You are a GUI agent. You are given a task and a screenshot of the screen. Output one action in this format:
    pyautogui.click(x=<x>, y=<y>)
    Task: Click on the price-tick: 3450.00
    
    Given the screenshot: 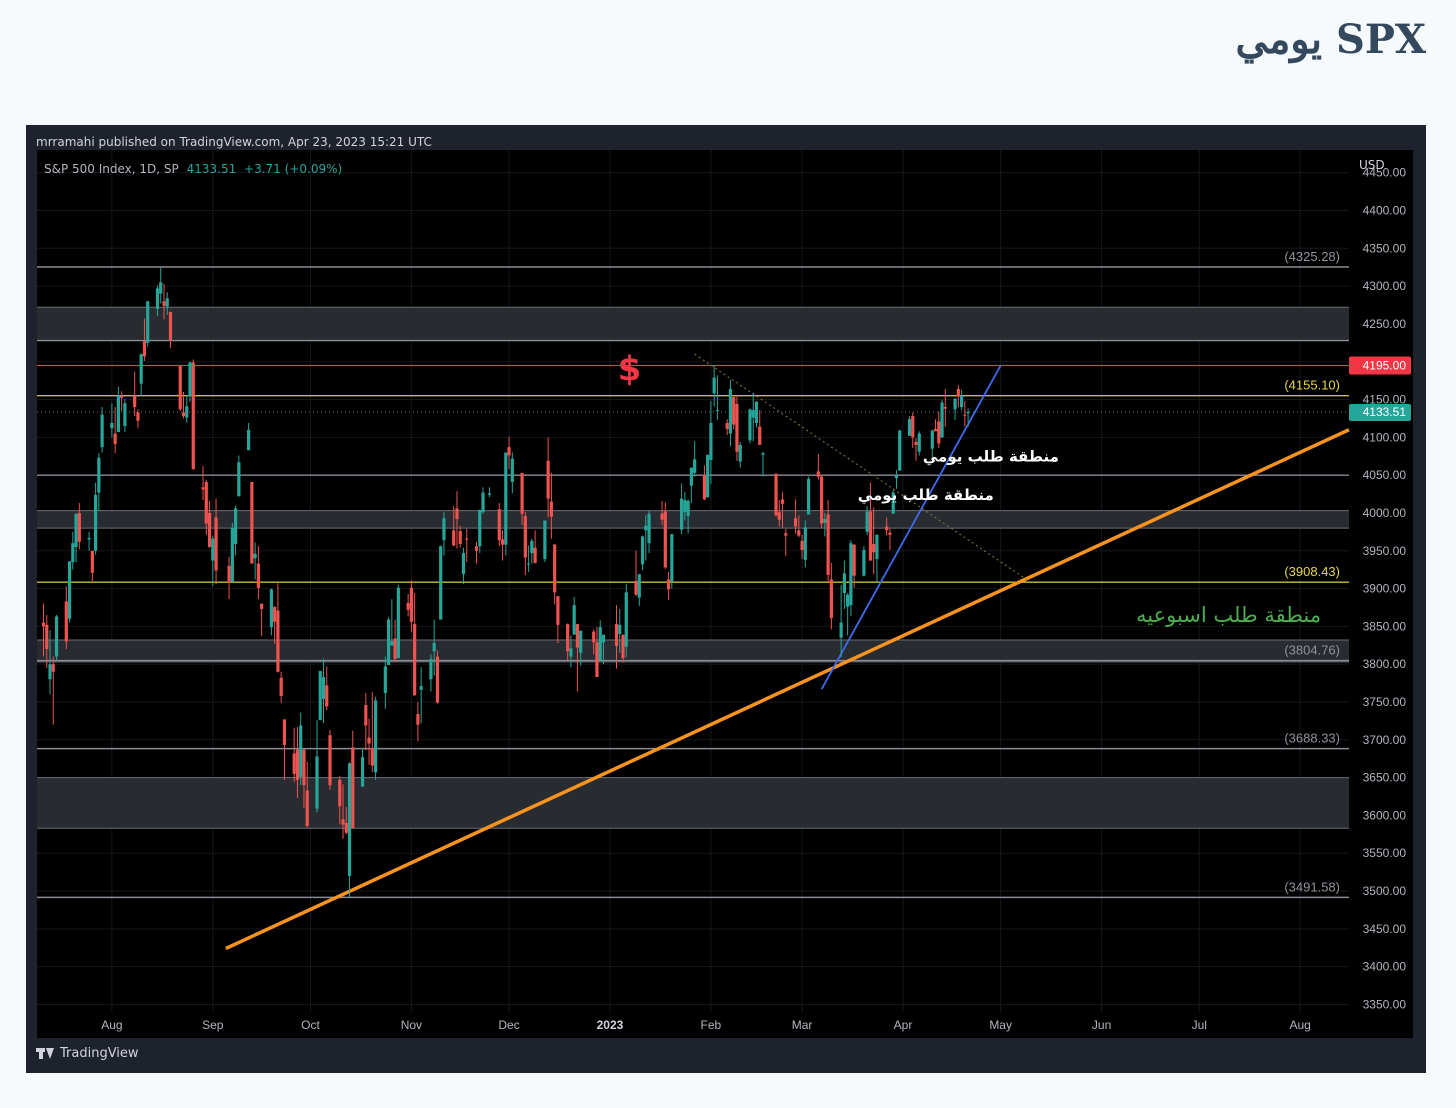 What is the action you would take?
    pyautogui.click(x=1385, y=929)
    